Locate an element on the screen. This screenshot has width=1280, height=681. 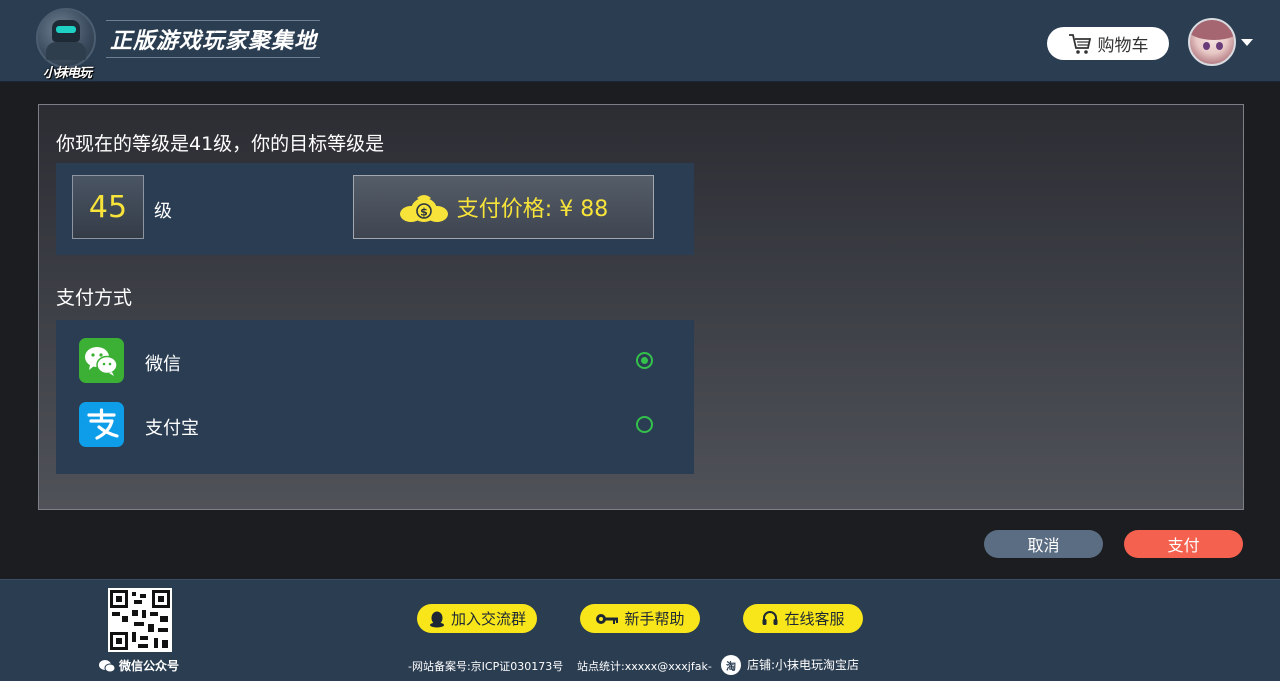
icp-record: -网站备案号:京ICP证030173号 is located at coordinates (486, 666).